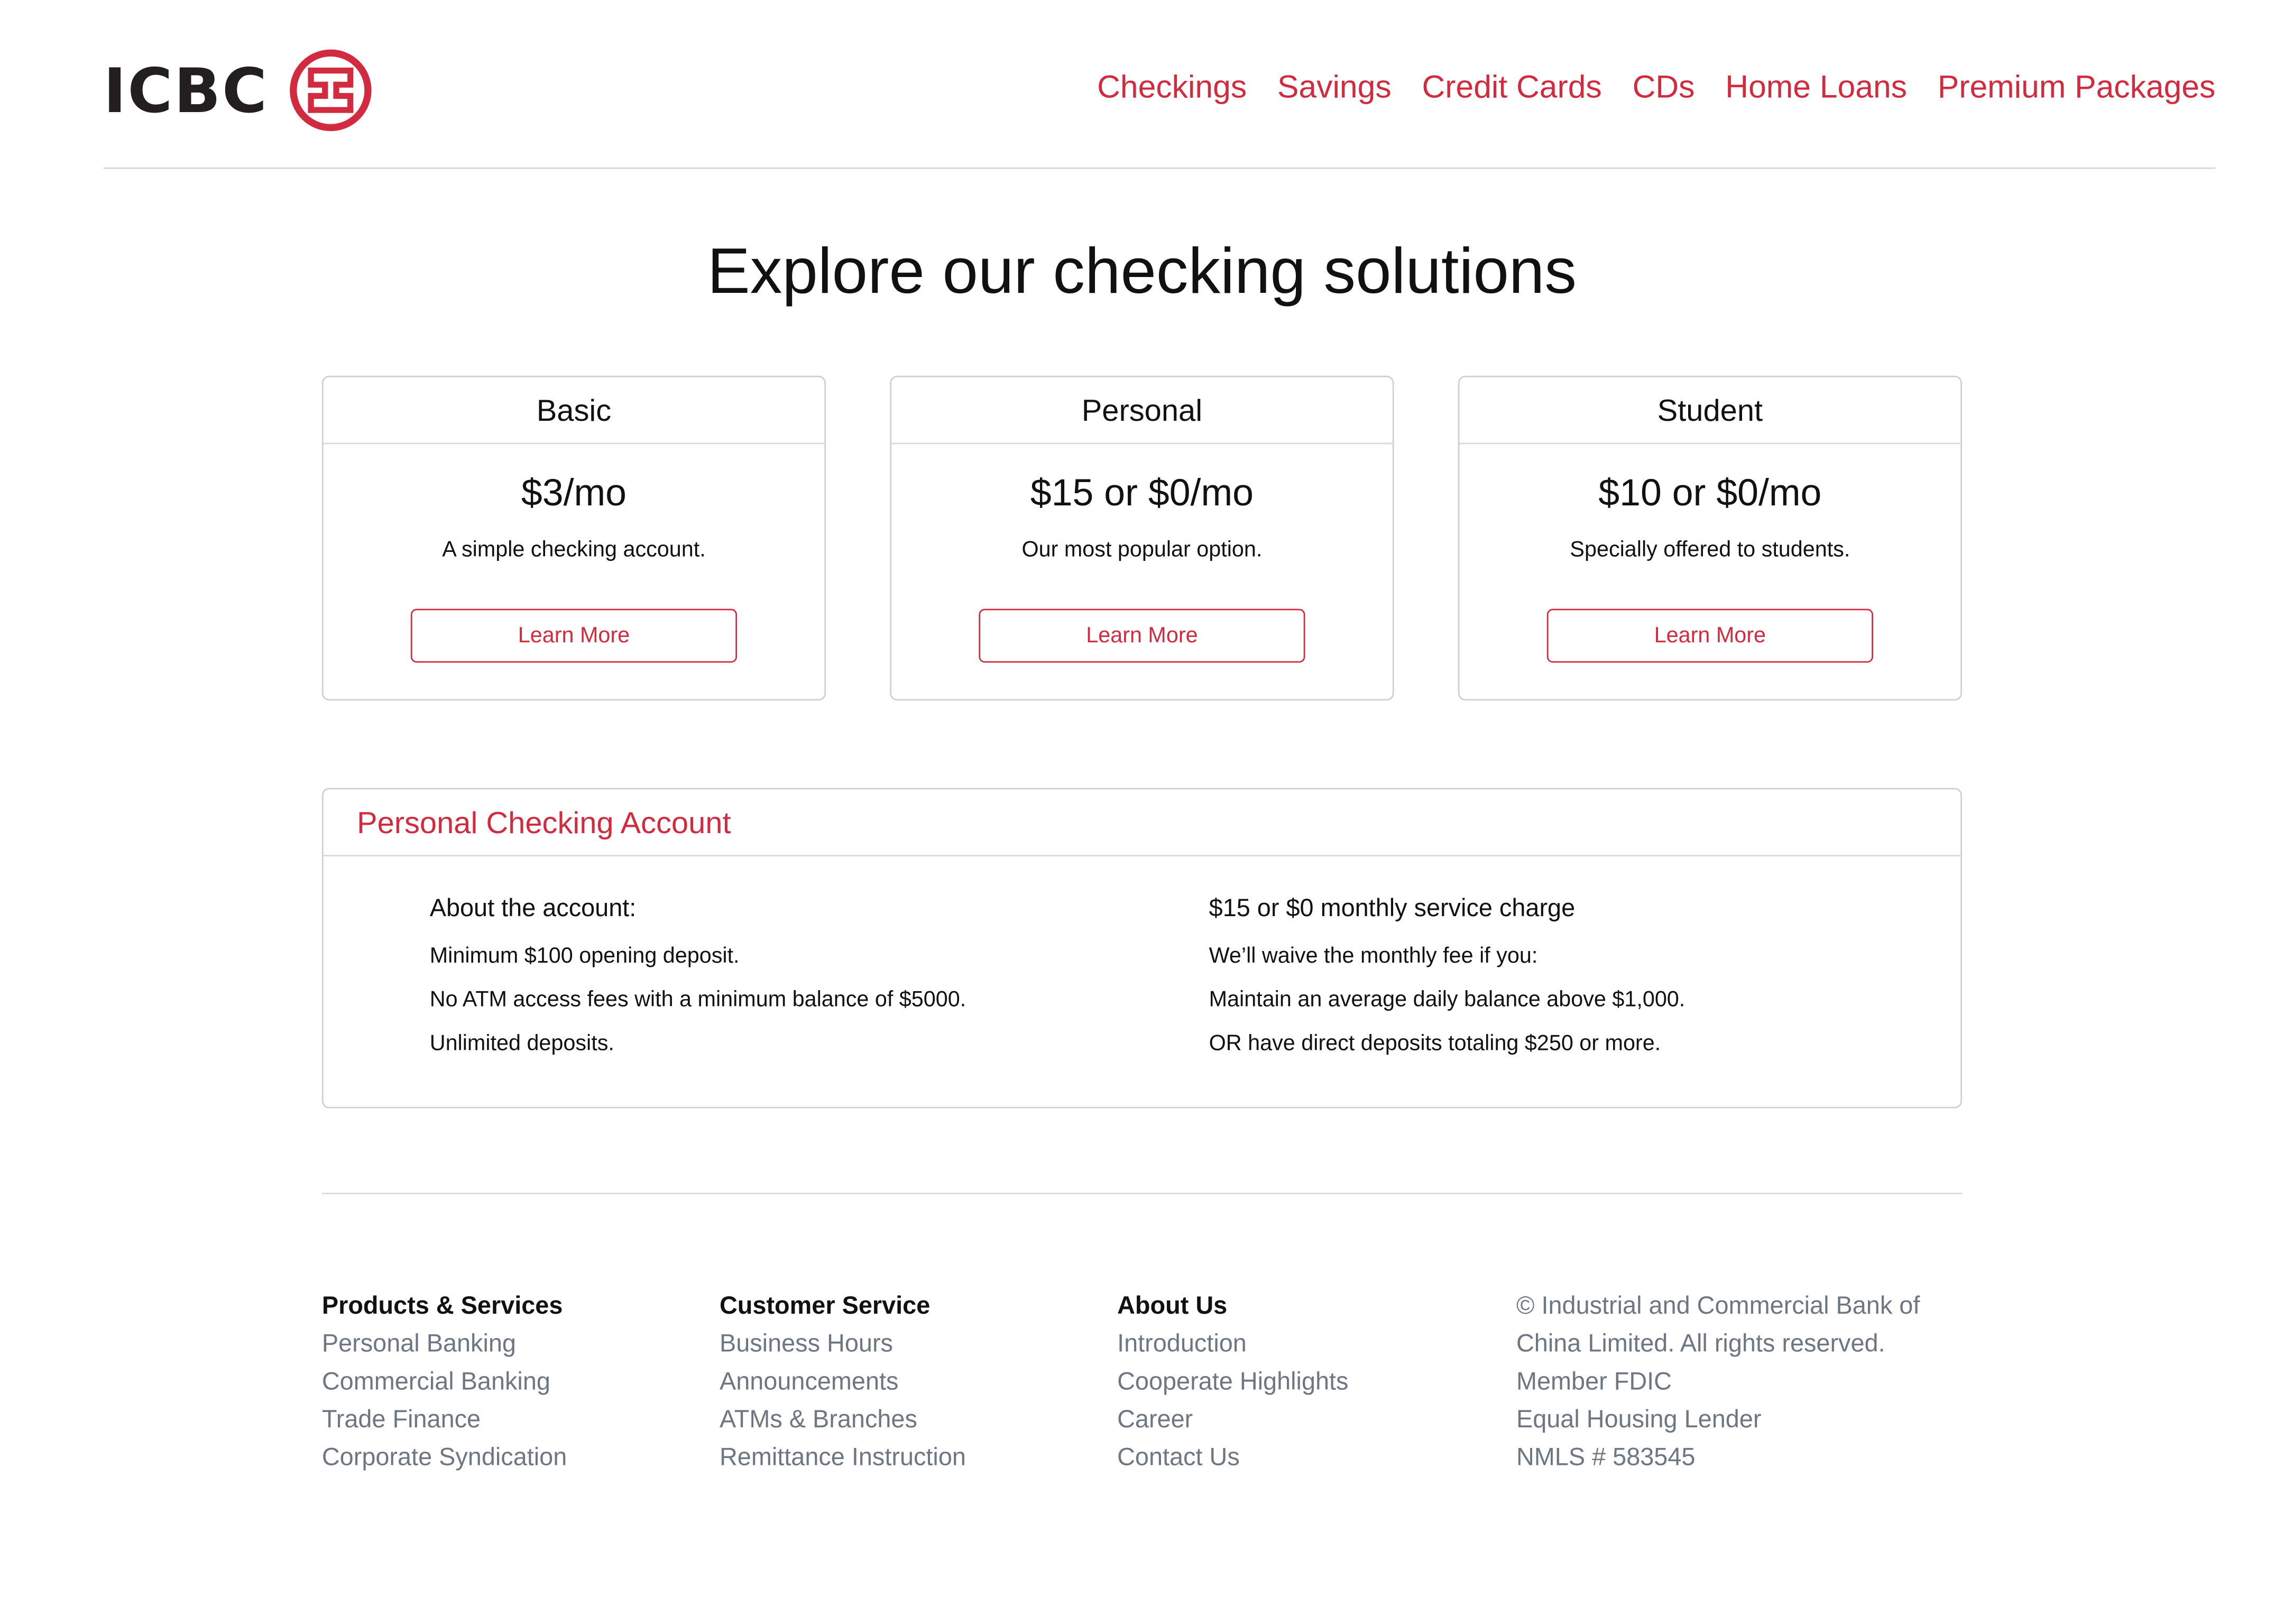 The image size is (2284, 1624). What do you see at coordinates (574, 492) in the screenshot?
I see `plan-price: $3/mo` at bounding box center [574, 492].